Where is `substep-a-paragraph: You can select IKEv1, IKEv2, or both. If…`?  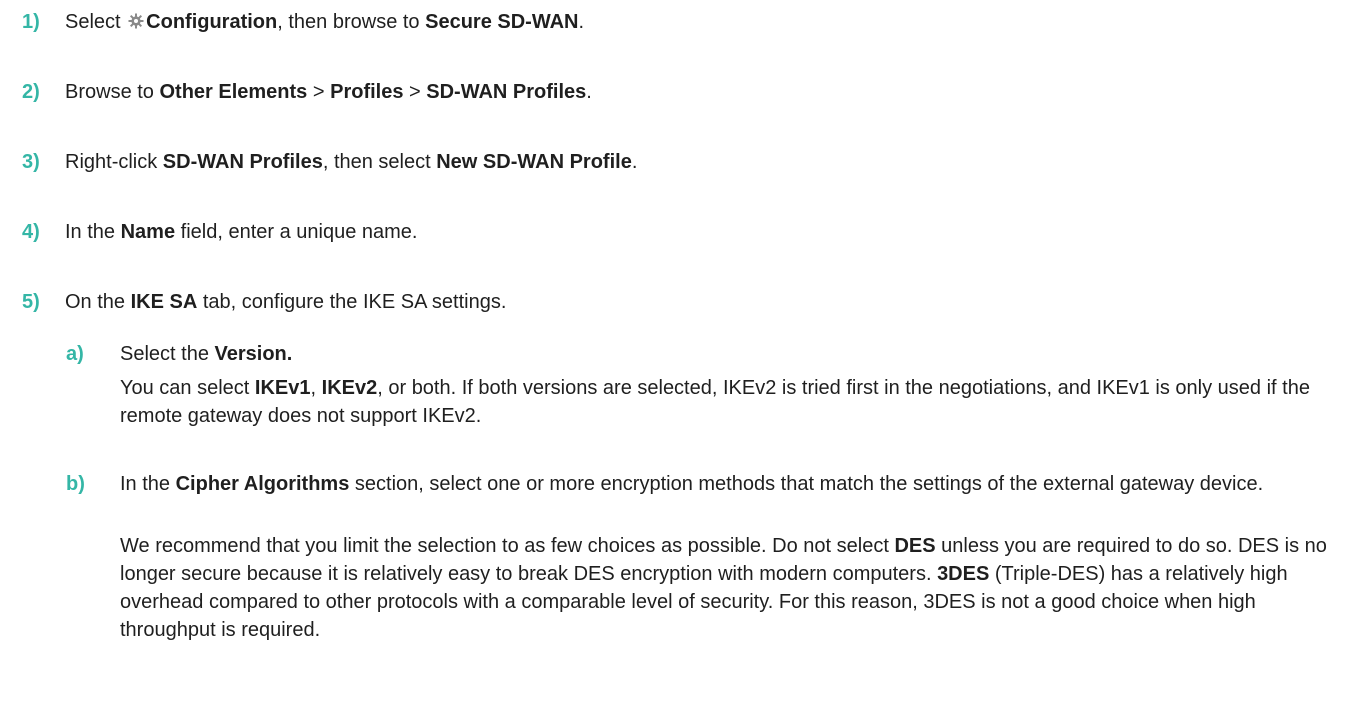 substep-a-paragraph: You can select IKEv1, IKEv2, or both. If… is located at coordinates (715, 402).